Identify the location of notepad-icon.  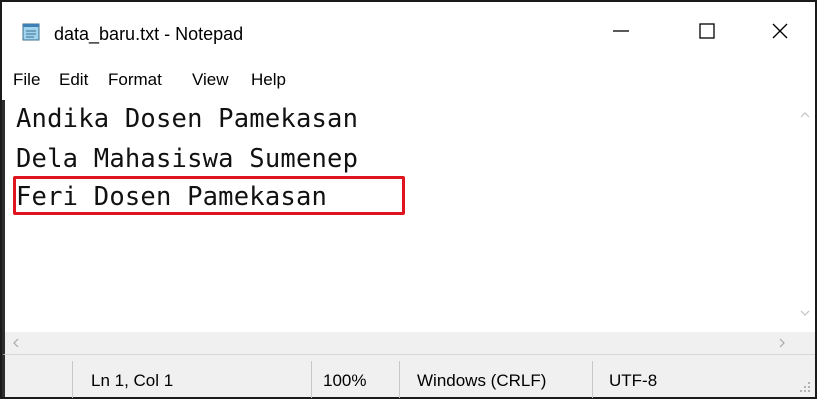
(31, 32).